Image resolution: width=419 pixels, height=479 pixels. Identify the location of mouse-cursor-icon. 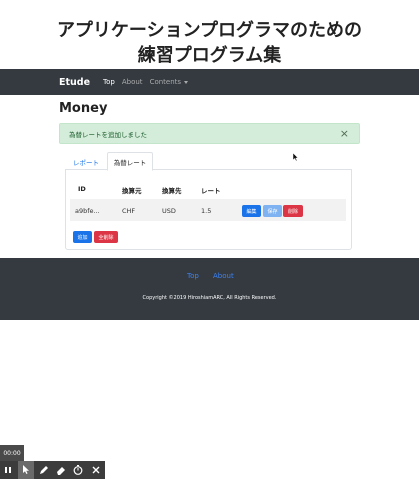
(296, 157).